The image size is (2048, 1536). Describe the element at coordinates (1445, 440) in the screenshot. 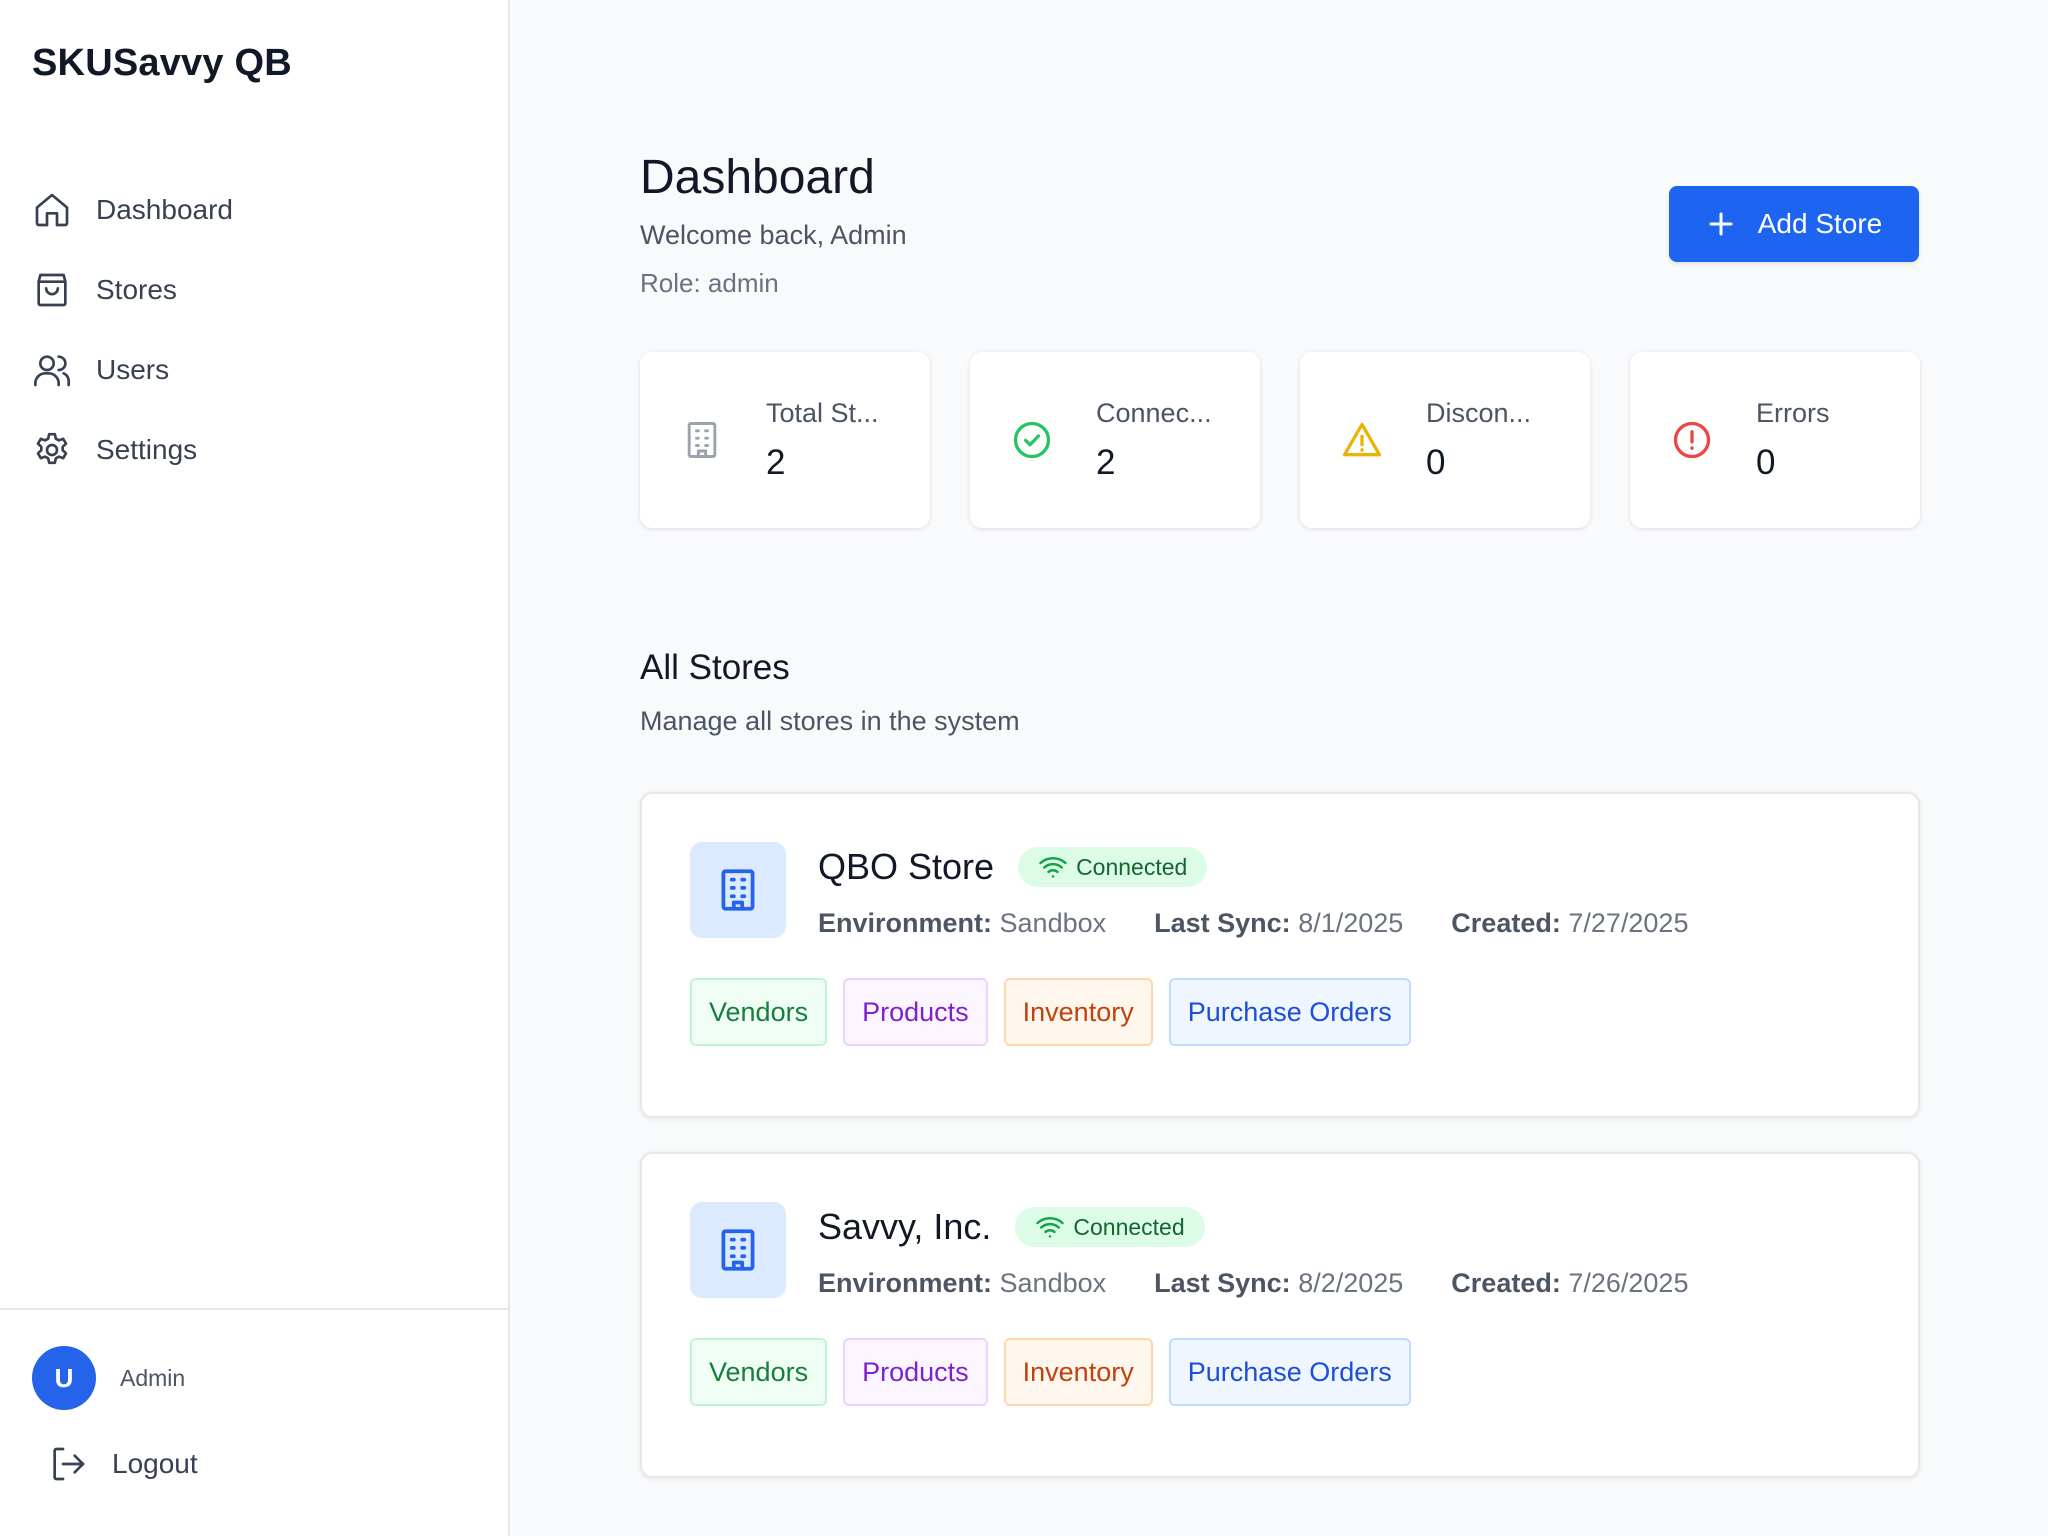

I see `stat-card-disconnected: Discon... 0` at that location.